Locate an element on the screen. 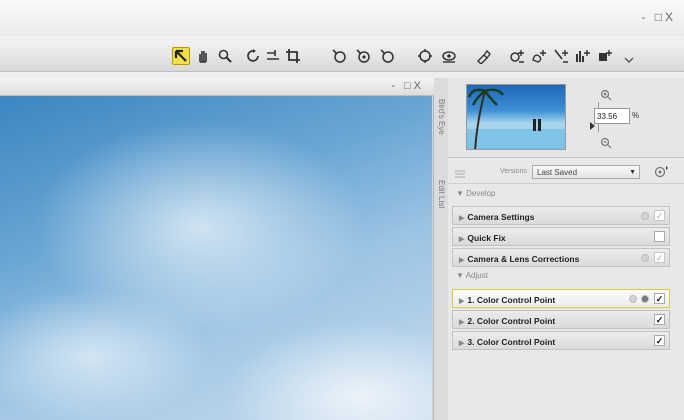 The width and height of the screenshot is (684, 420). color-control-point-icon is located at coordinates (339, 56).